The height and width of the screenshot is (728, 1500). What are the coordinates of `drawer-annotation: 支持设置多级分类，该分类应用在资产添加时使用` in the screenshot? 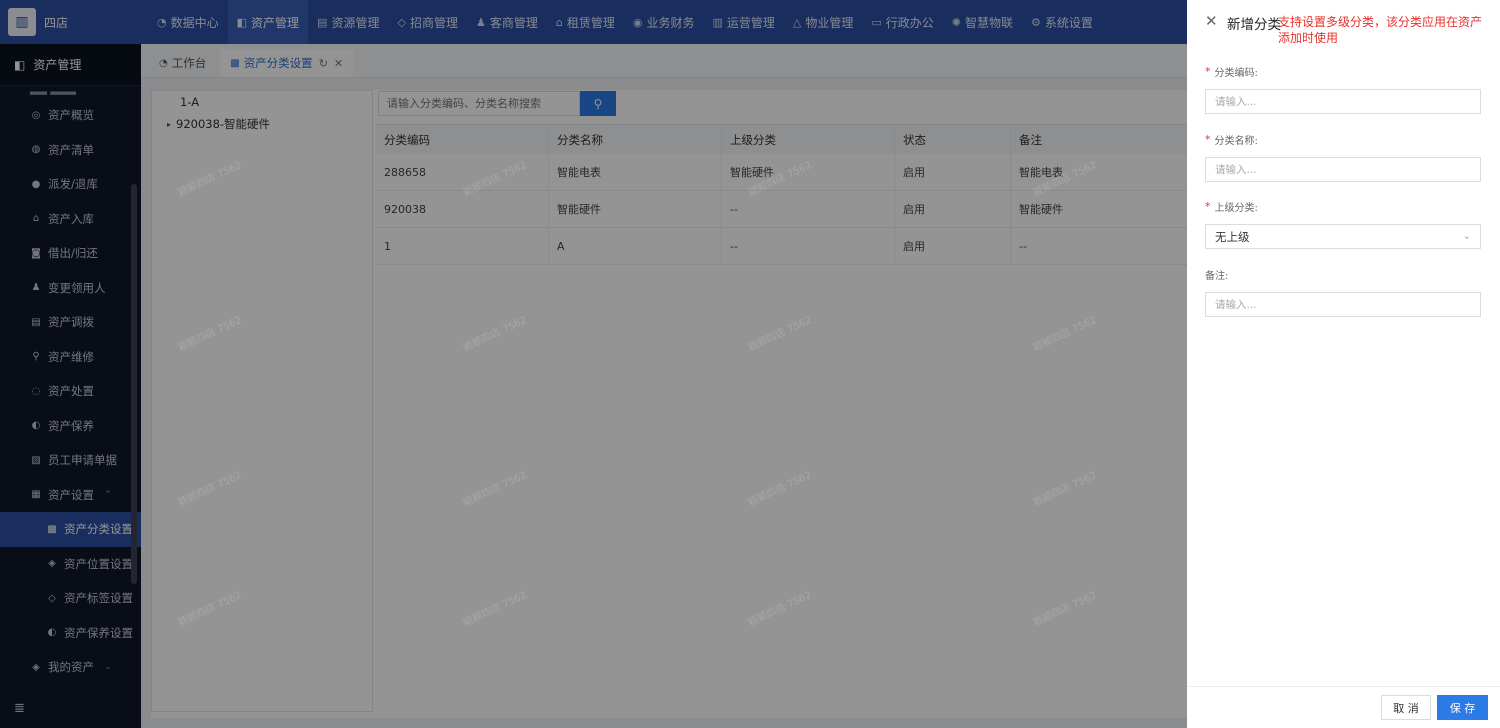 It's located at (1380, 30).